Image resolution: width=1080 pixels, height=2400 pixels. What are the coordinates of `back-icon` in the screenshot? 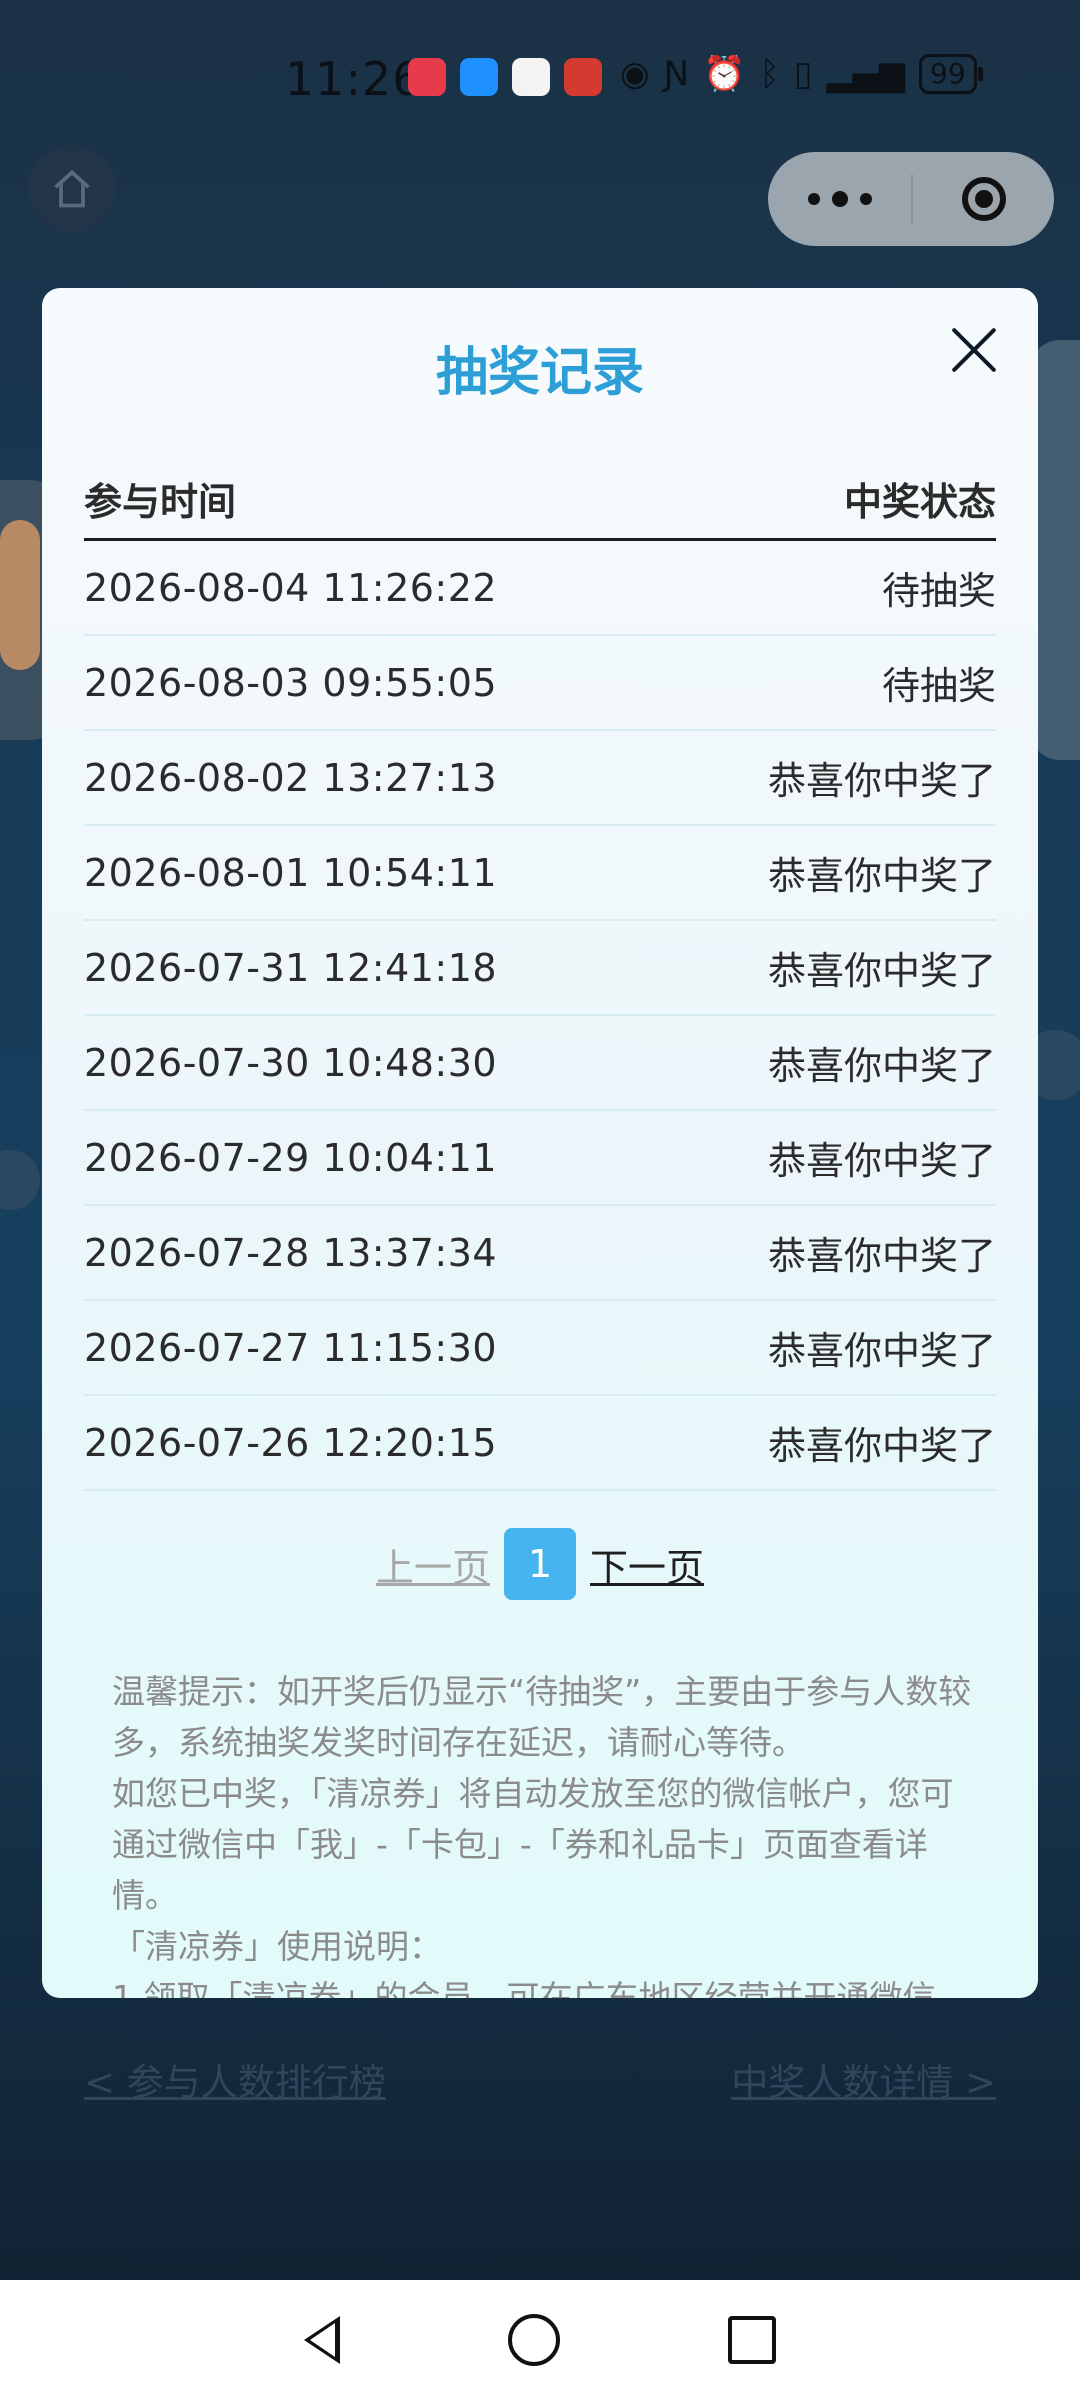 It's located at (322, 2340).